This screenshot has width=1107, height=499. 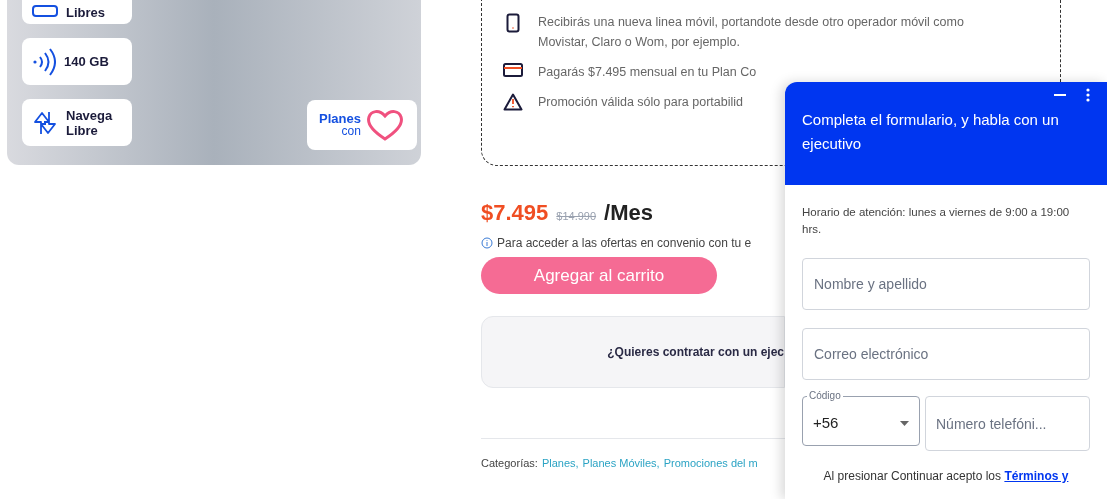 What do you see at coordinates (931, 132) in the screenshot?
I see `chat-title: Completa el formulario, y habla con un ejecutivo` at bounding box center [931, 132].